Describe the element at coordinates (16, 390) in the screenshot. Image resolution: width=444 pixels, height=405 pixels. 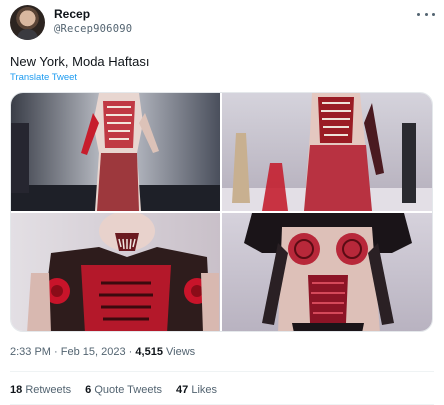
I see `retweets-count: 18` at that location.